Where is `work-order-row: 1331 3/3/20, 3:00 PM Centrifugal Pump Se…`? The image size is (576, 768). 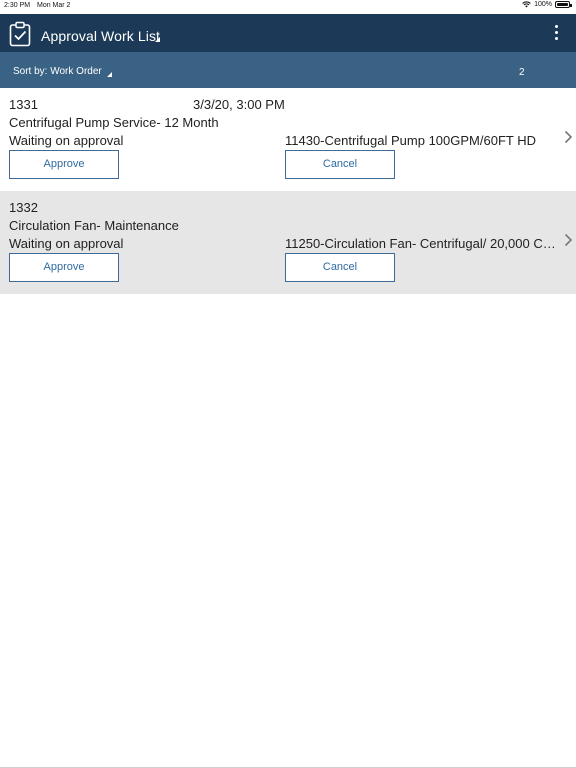
work-order-row: 1331 3/3/20, 3:00 PM Centrifugal Pump Se… is located at coordinates (288, 139).